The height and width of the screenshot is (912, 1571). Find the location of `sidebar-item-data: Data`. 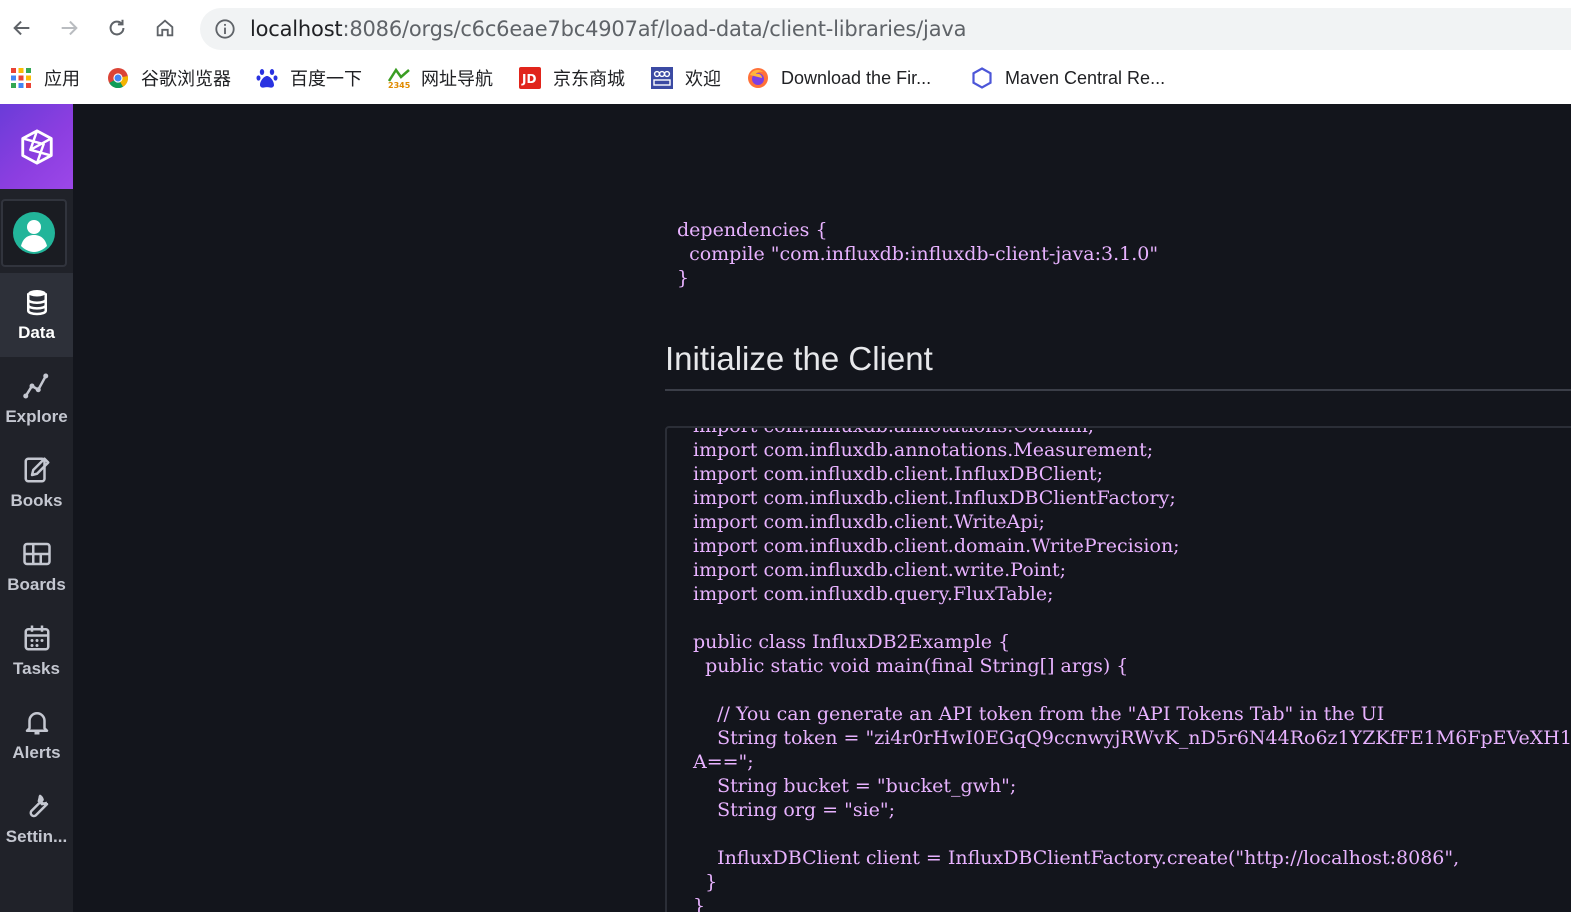

sidebar-item-data: Data is located at coordinates (36, 315).